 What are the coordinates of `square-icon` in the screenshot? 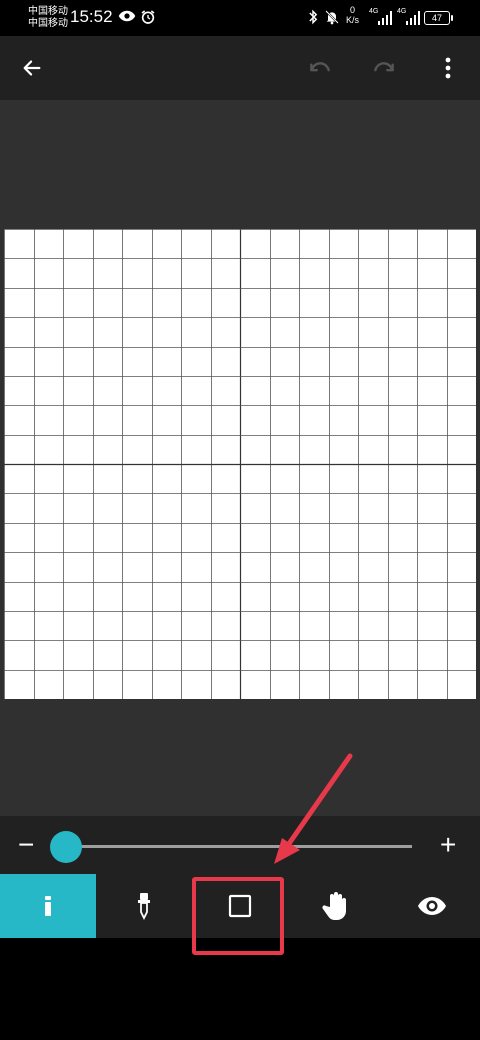 It's located at (240, 906).